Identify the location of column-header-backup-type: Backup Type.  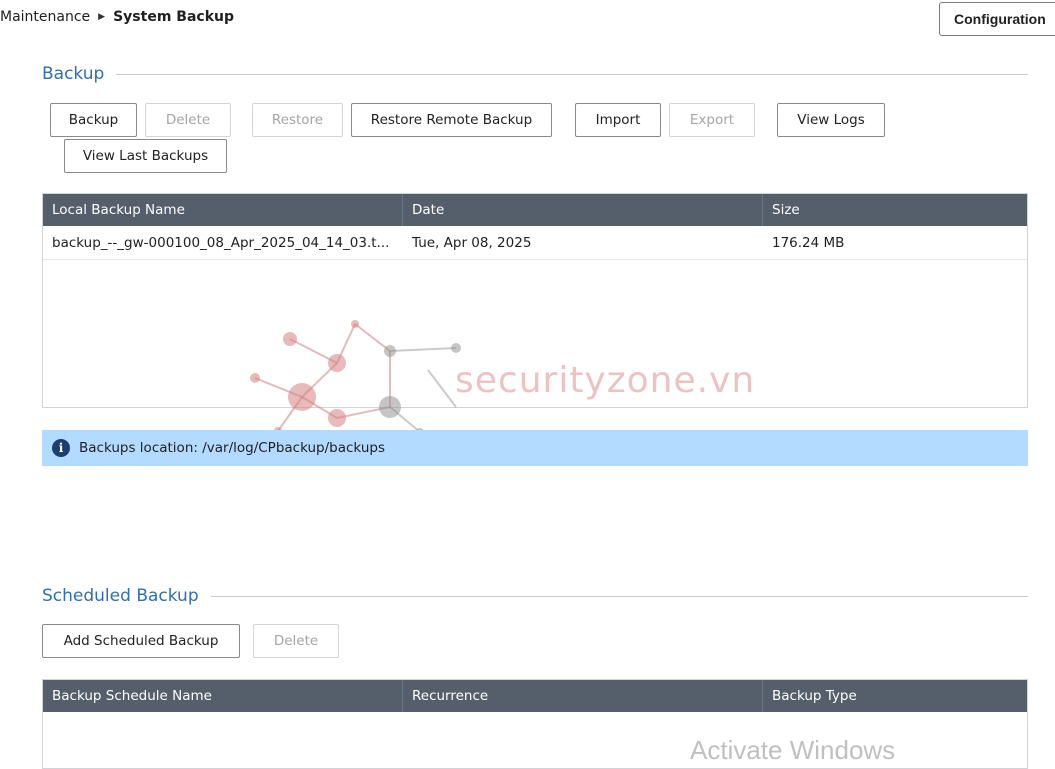
(895, 696).